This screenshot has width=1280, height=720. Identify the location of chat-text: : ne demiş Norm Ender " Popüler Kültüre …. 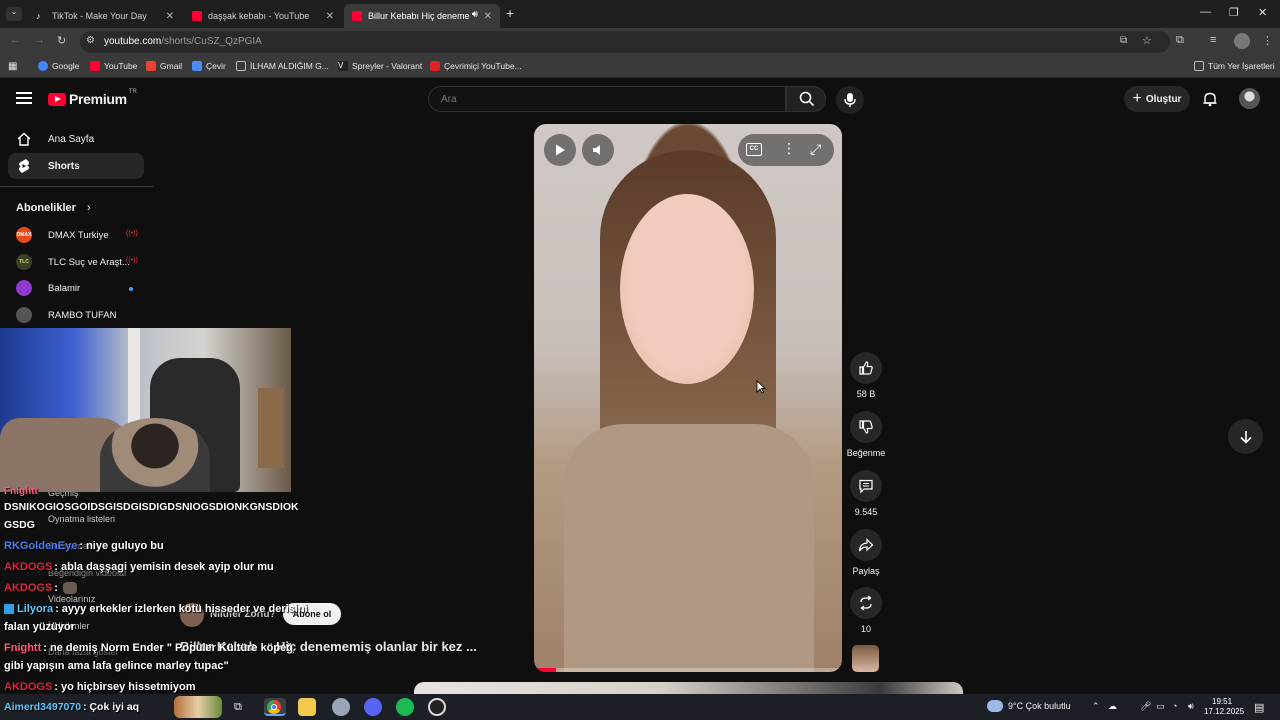
(168, 648).